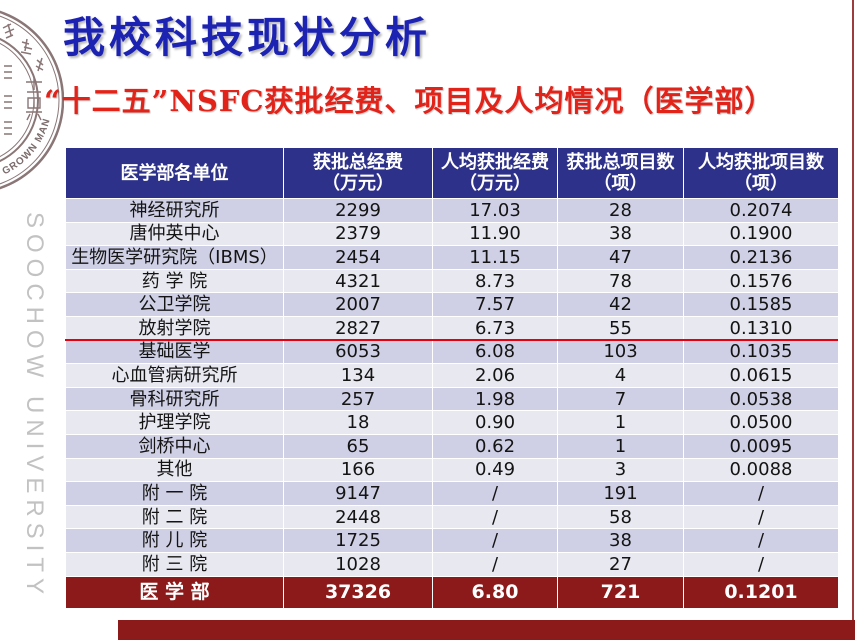  What do you see at coordinates (620, 162) in the screenshot?
I see `column-header-label: 获批总项目数` at bounding box center [620, 162].